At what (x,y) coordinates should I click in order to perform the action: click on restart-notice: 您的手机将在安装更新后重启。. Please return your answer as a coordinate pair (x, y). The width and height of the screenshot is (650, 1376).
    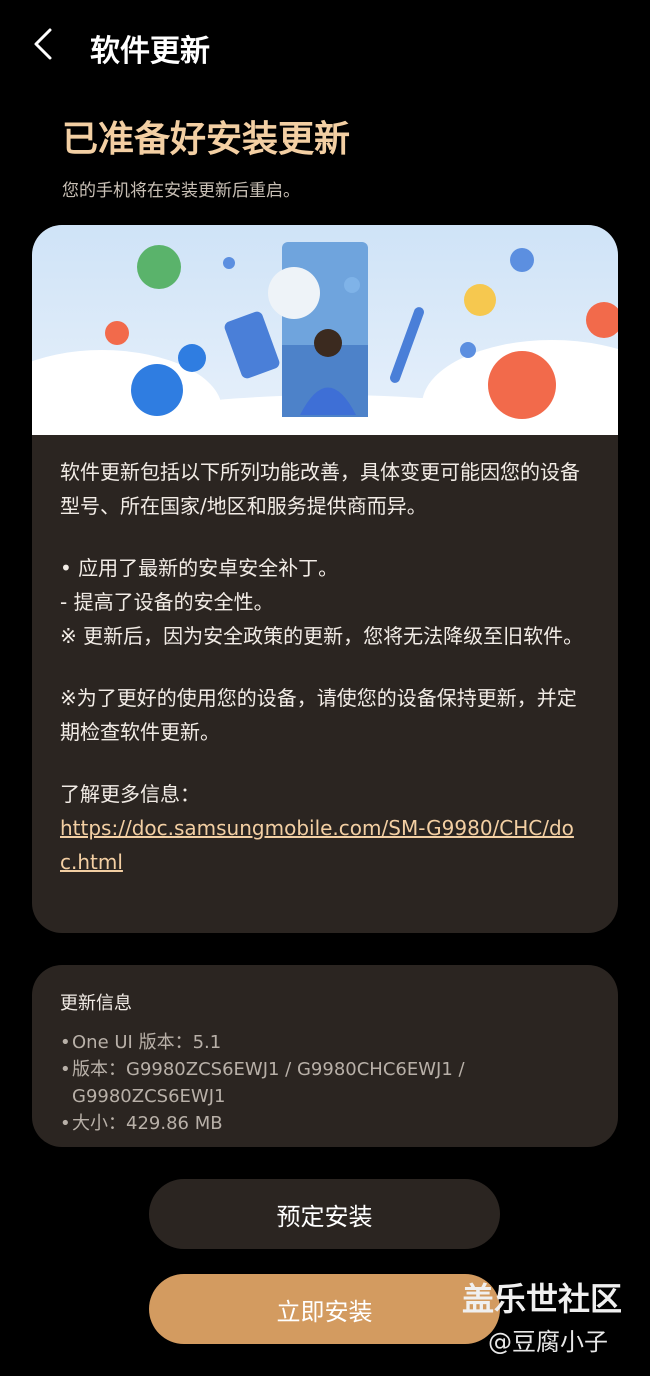
    Looking at the image, I should click on (181, 191).